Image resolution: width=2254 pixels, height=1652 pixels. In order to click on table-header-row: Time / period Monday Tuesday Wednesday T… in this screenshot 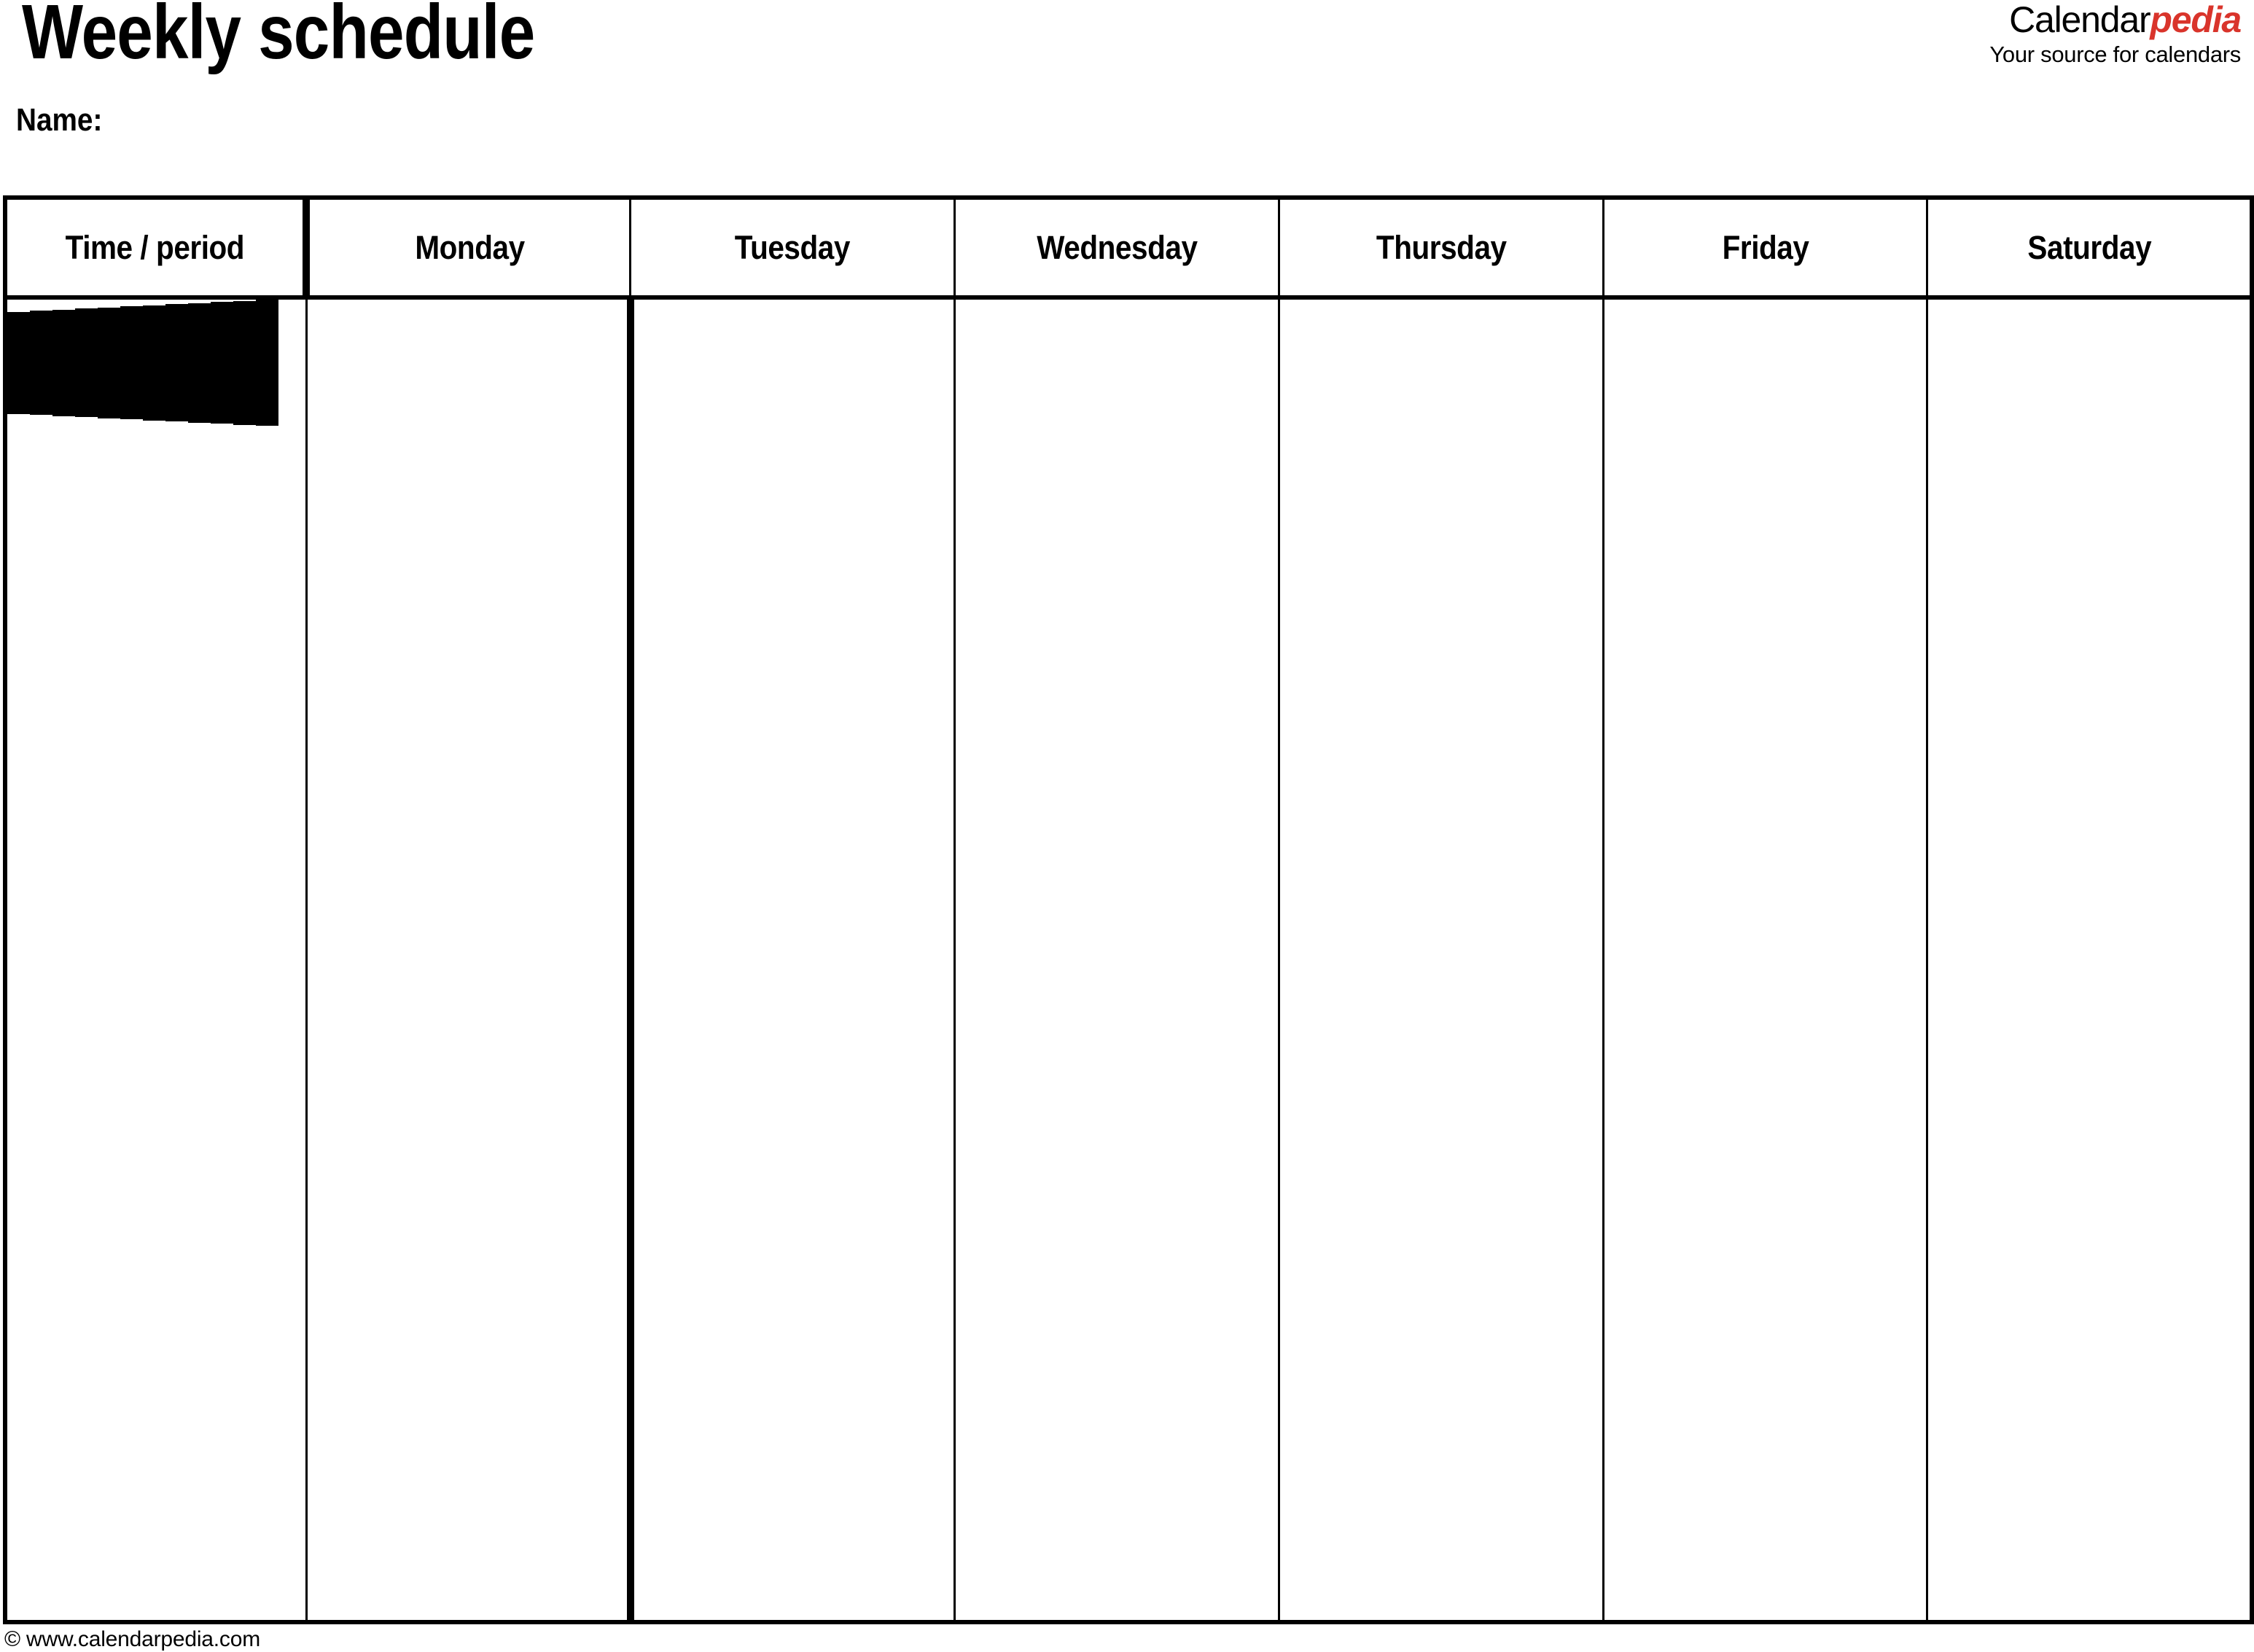, I will do `click(1128, 248)`.